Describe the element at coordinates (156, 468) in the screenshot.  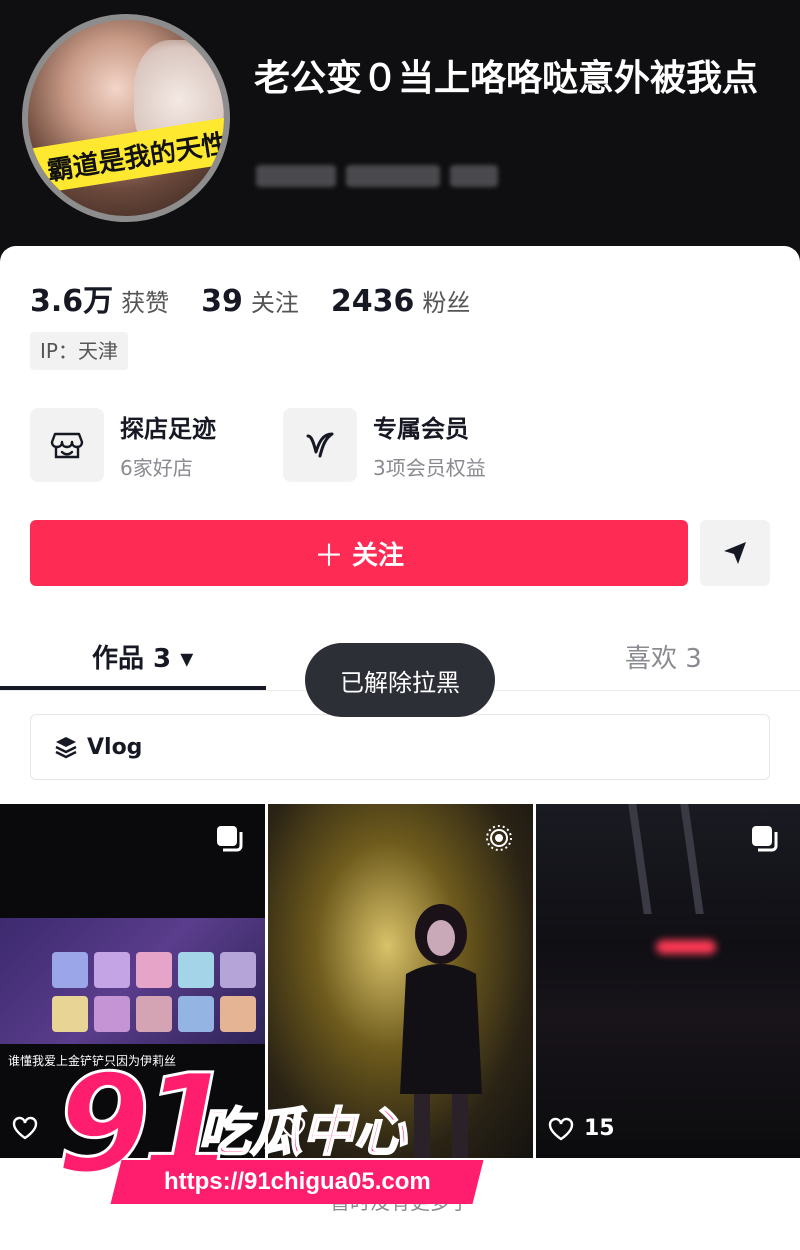
I see `feature-subtitle: 6家好店` at that location.